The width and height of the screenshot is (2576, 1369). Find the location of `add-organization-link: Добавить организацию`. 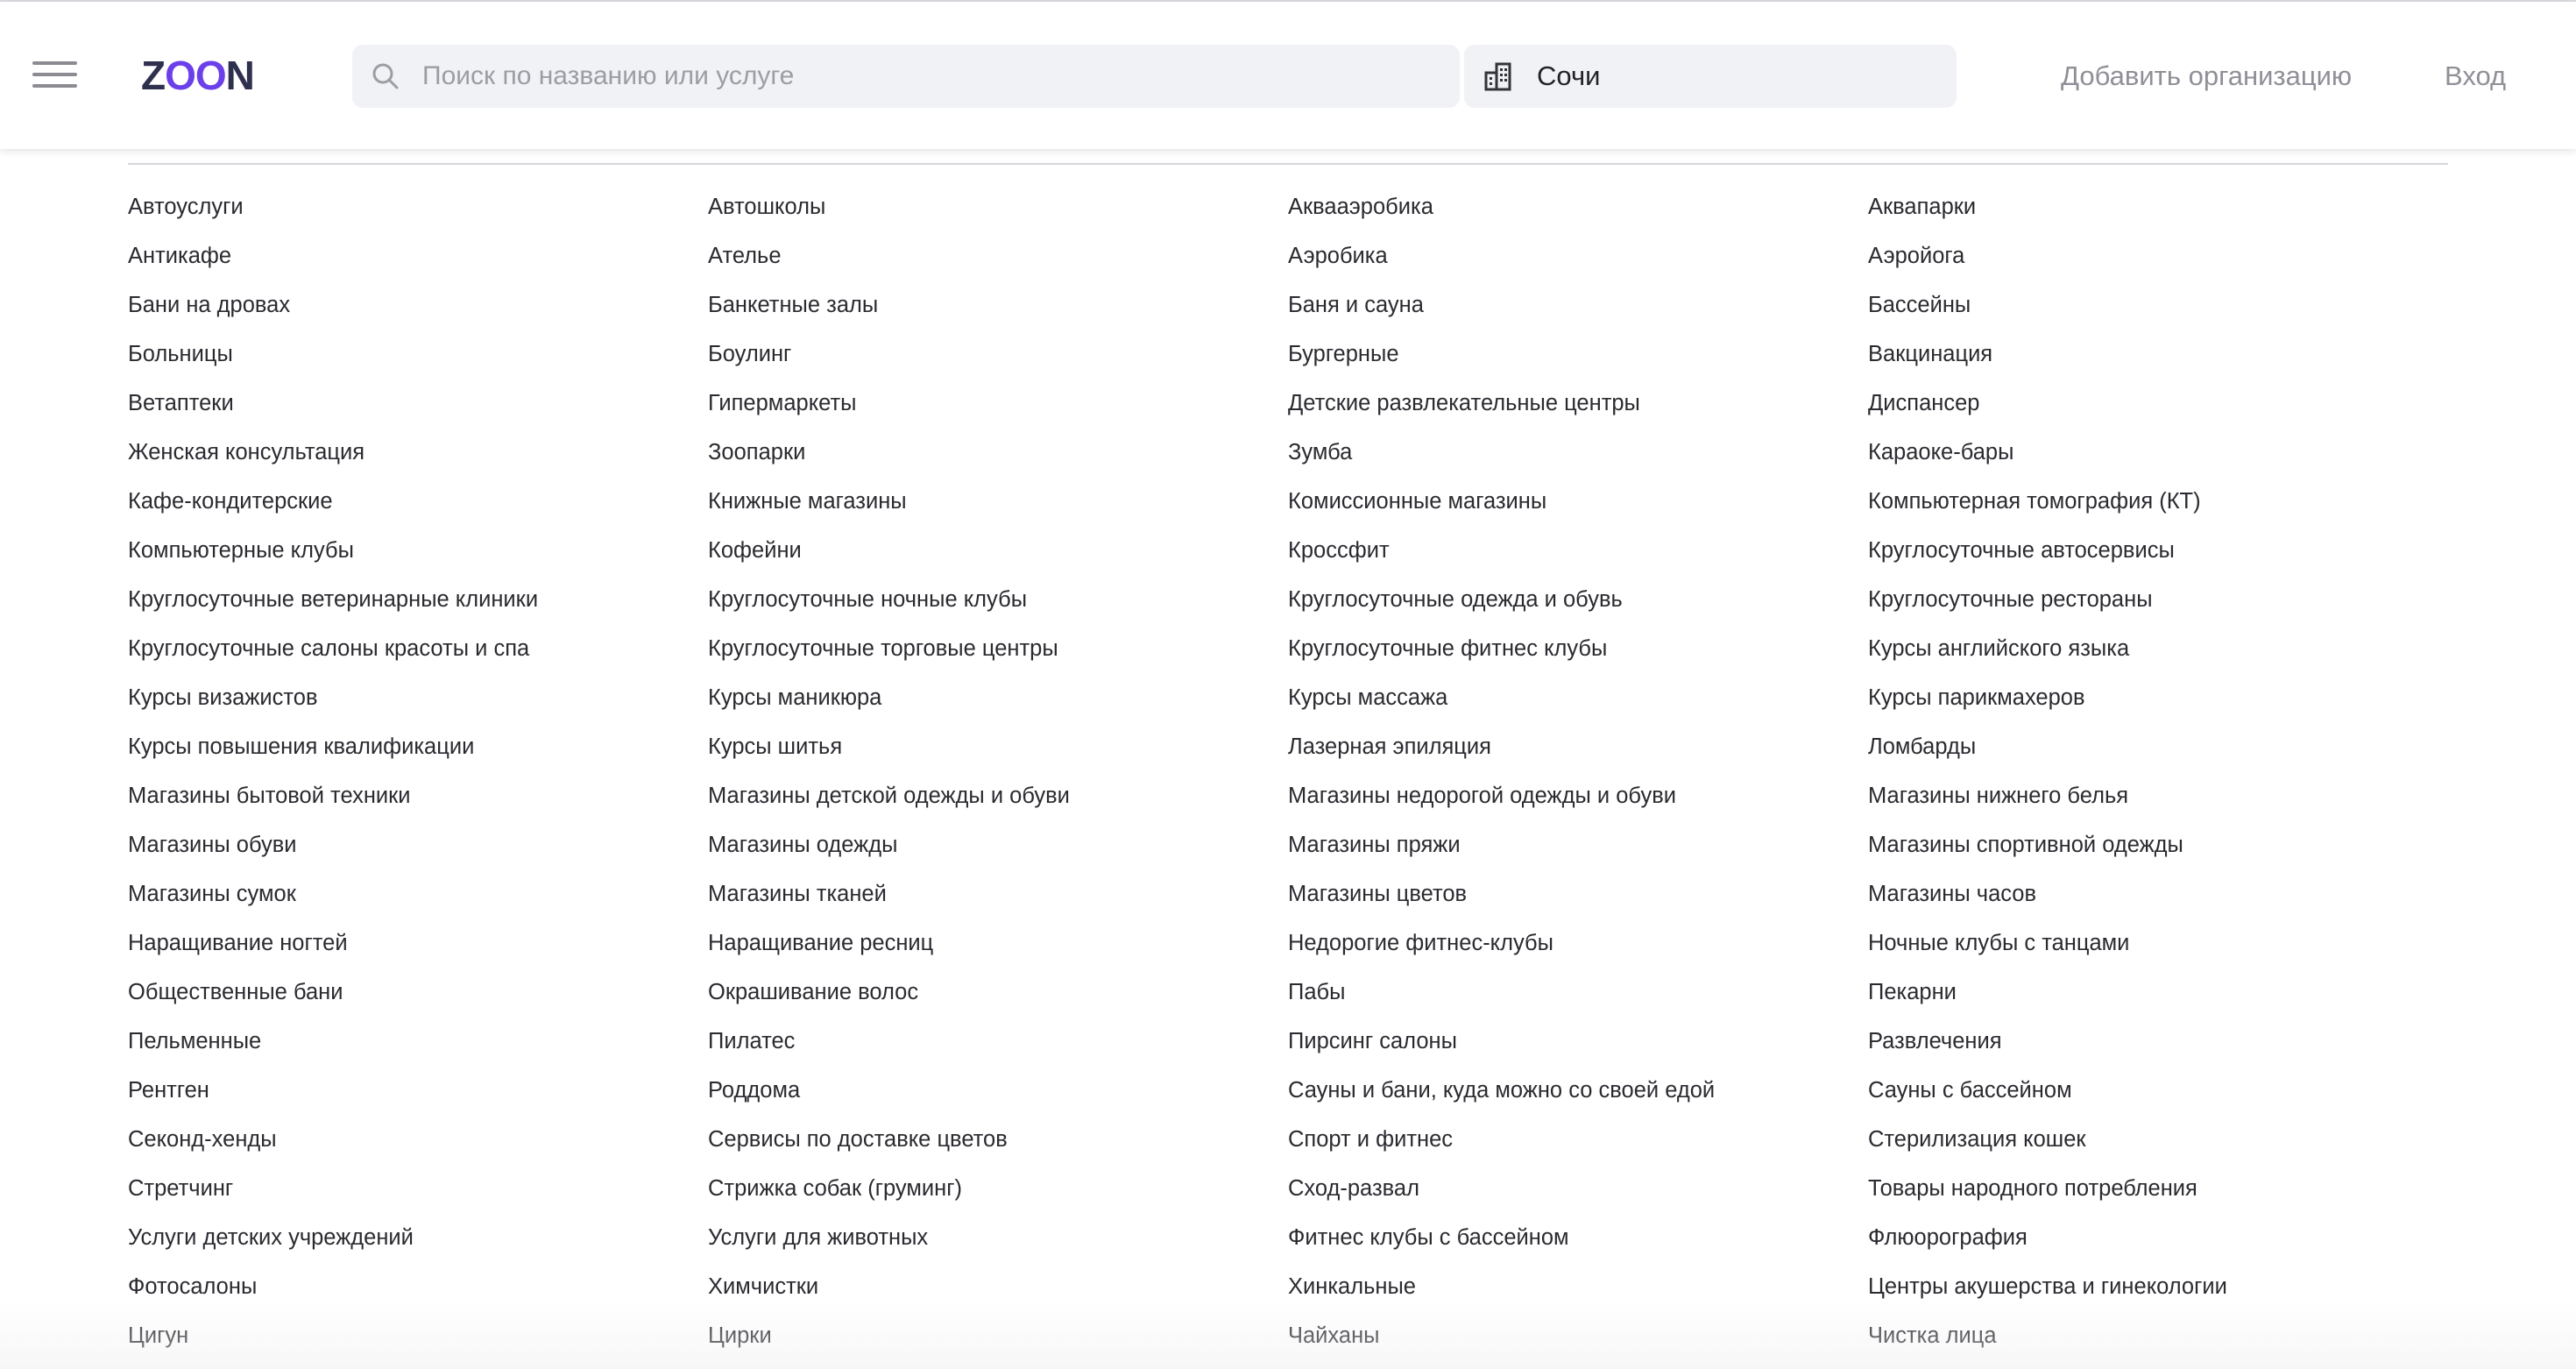

add-organization-link: Добавить организацию is located at coordinates (2206, 76).